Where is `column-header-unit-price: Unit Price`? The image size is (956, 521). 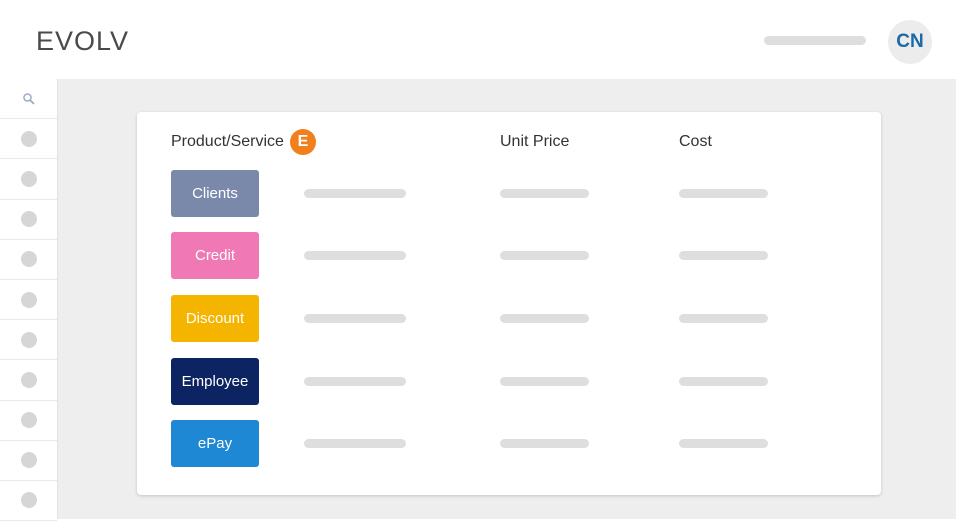 column-header-unit-price: Unit Price is located at coordinates (535, 141).